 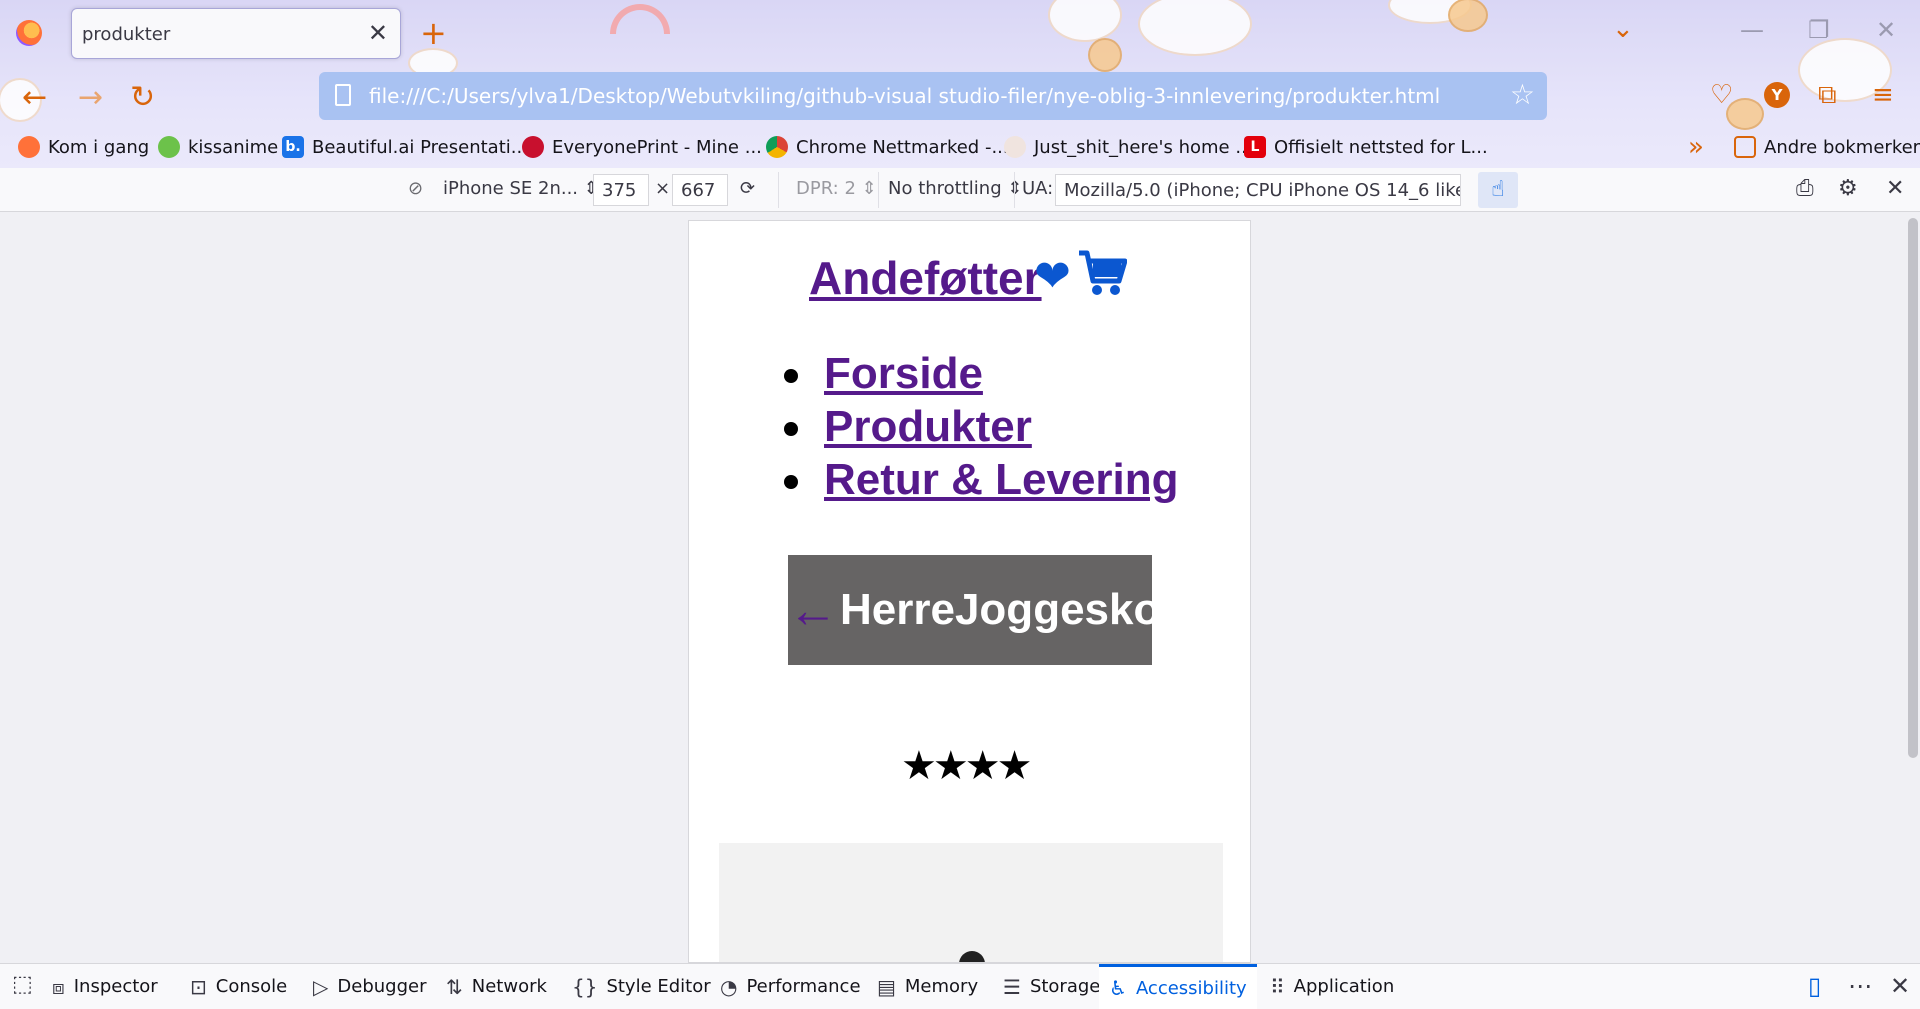 I want to click on viewport-height-input: 667, so click(x=700, y=190).